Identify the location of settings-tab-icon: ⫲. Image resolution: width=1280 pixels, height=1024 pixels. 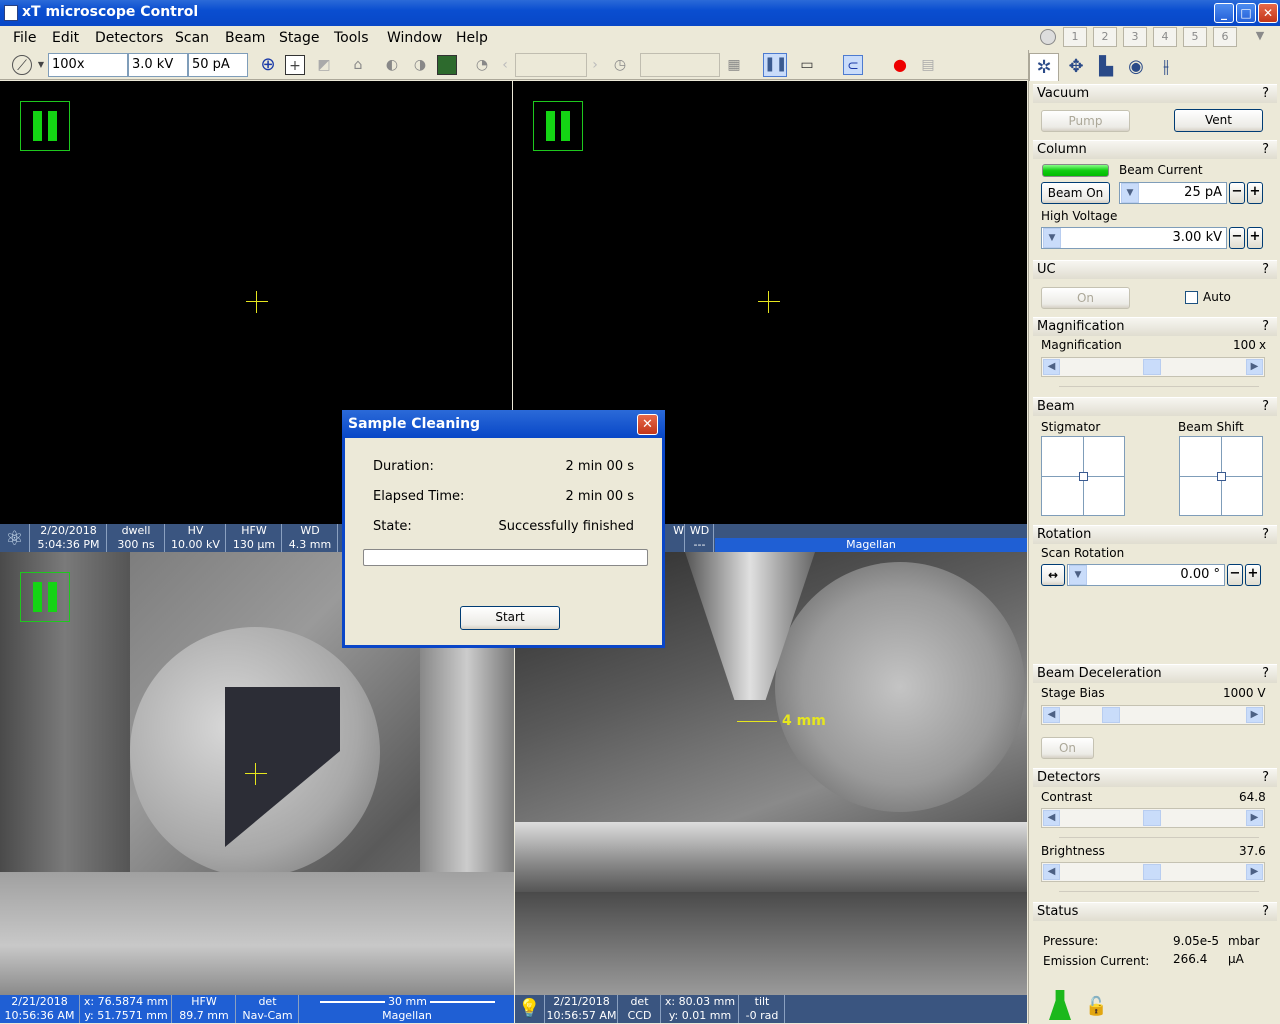
(1166, 67).